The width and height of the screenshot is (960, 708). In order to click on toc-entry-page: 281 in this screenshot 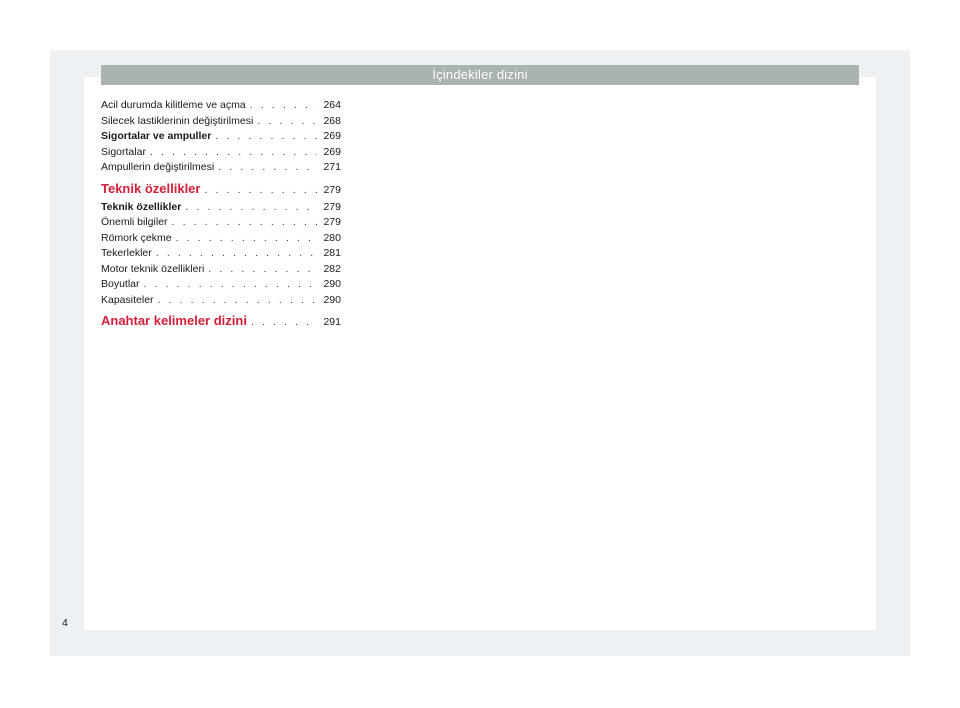, I will do `click(332, 253)`.